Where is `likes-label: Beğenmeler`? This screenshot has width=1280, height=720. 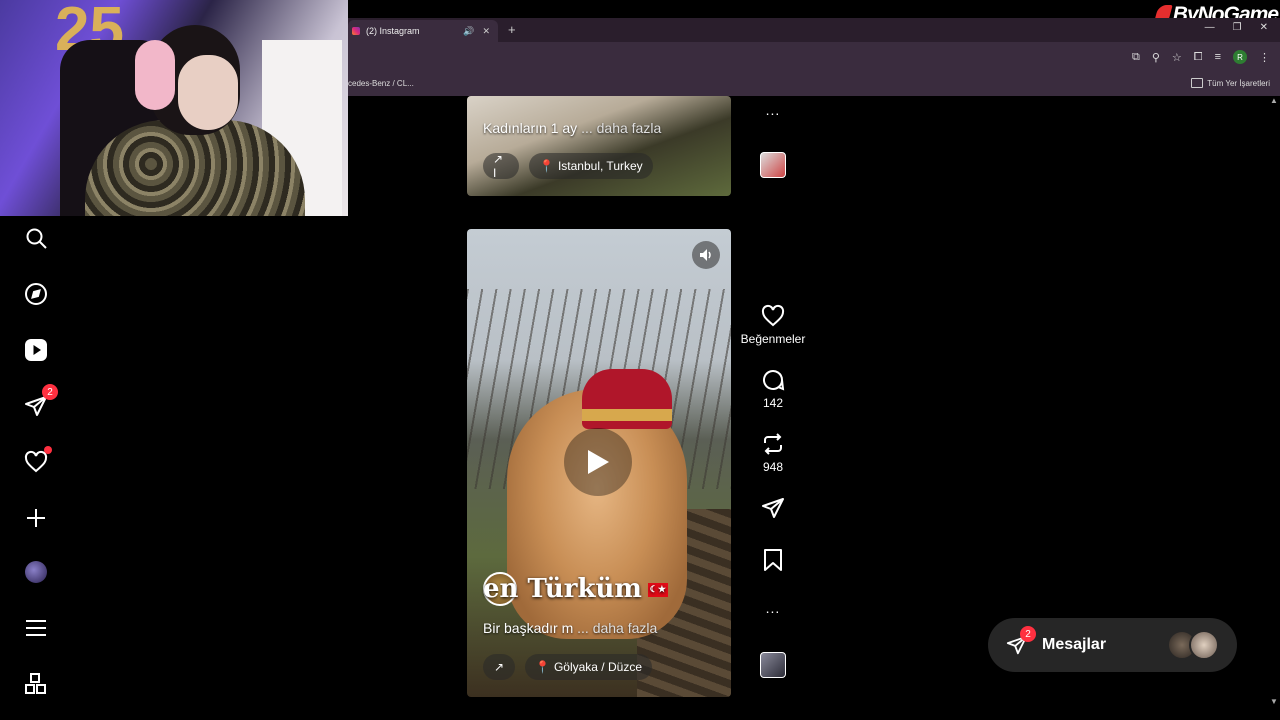
likes-label: Beğenmeler is located at coordinates (773, 339).